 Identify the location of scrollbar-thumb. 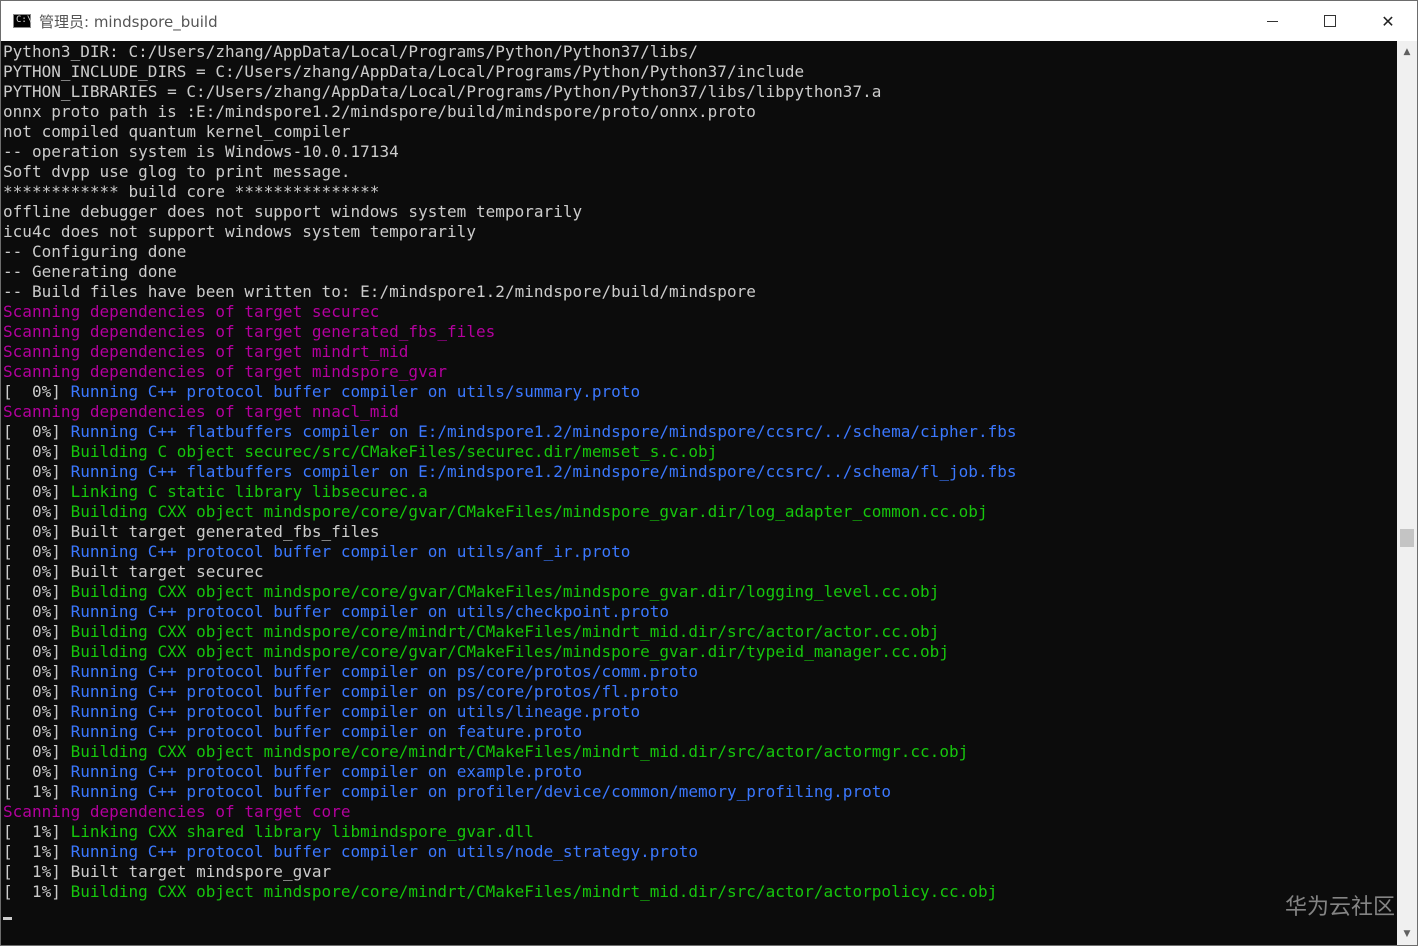
(1407, 538).